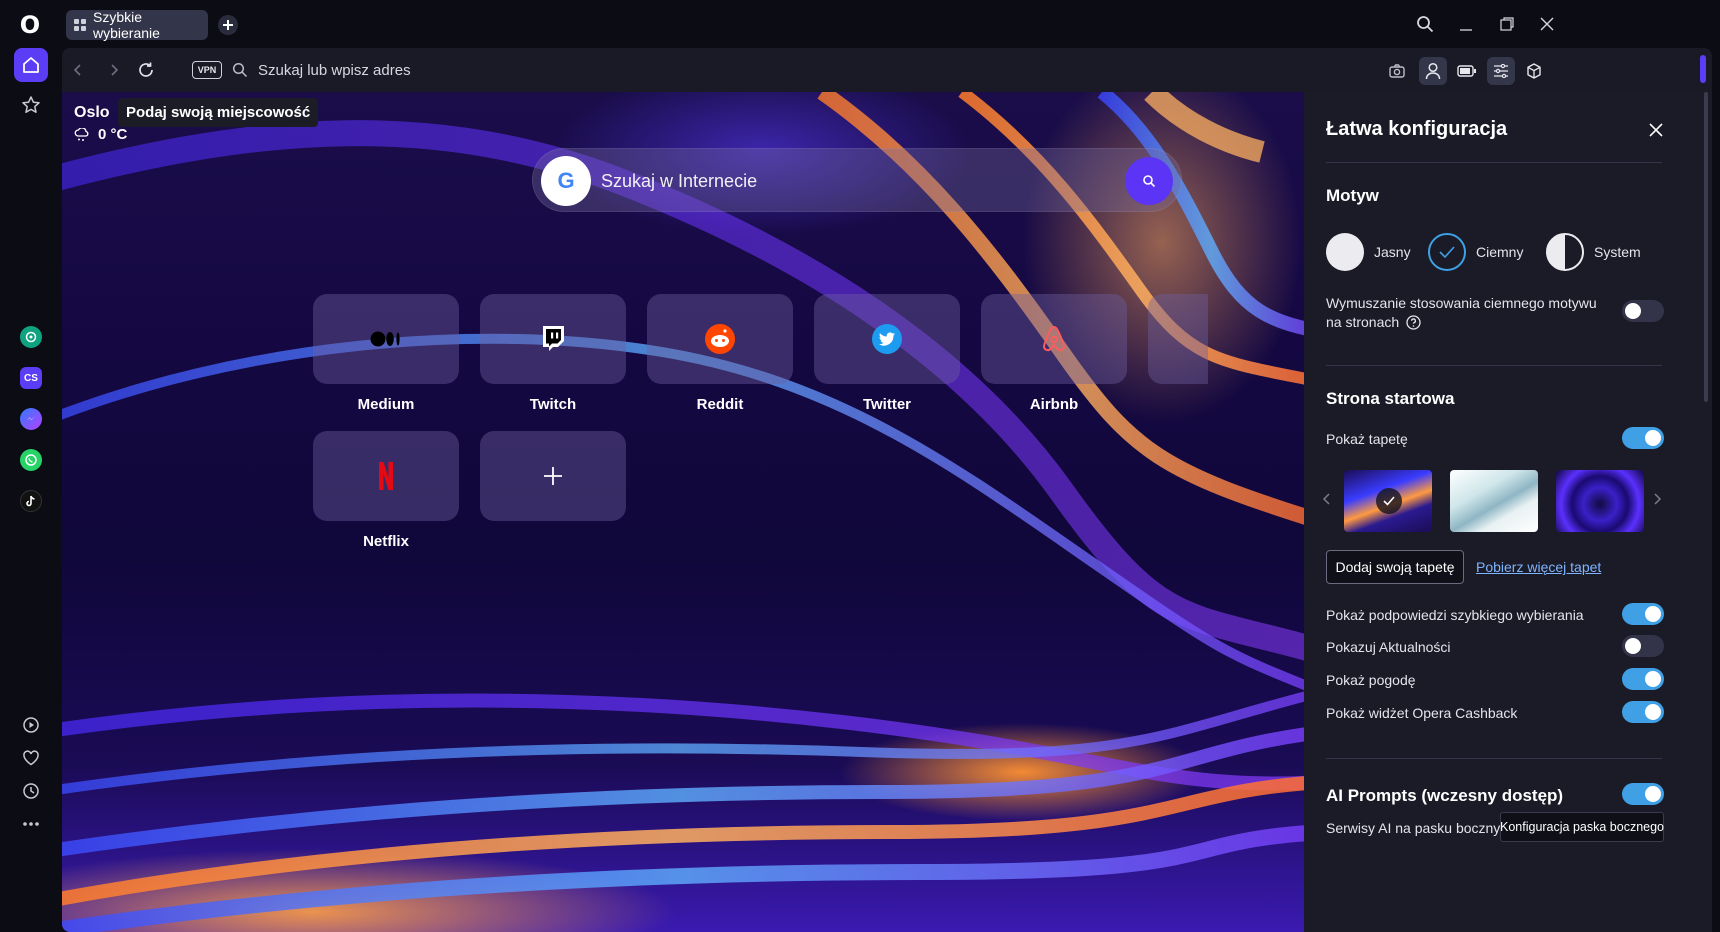 This screenshot has height=932, width=1720. Describe the element at coordinates (137, 25) in the screenshot. I see `tab-speed-dial: Szybkie wybieranie` at that location.